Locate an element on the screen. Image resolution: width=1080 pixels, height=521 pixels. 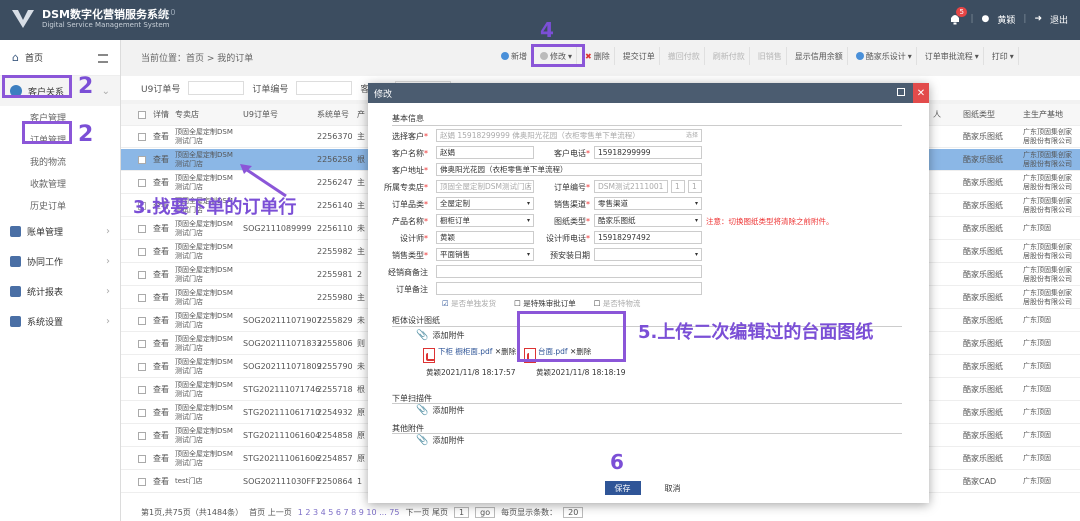
close-icon: ✕ is located at coordinates (921, 93).